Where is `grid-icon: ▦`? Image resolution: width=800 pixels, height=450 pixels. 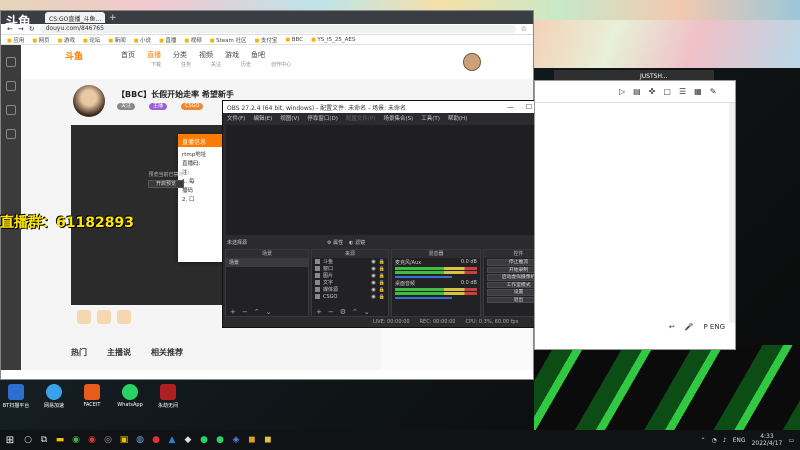
grid-icon: ▦ is located at coordinates (698, 91).